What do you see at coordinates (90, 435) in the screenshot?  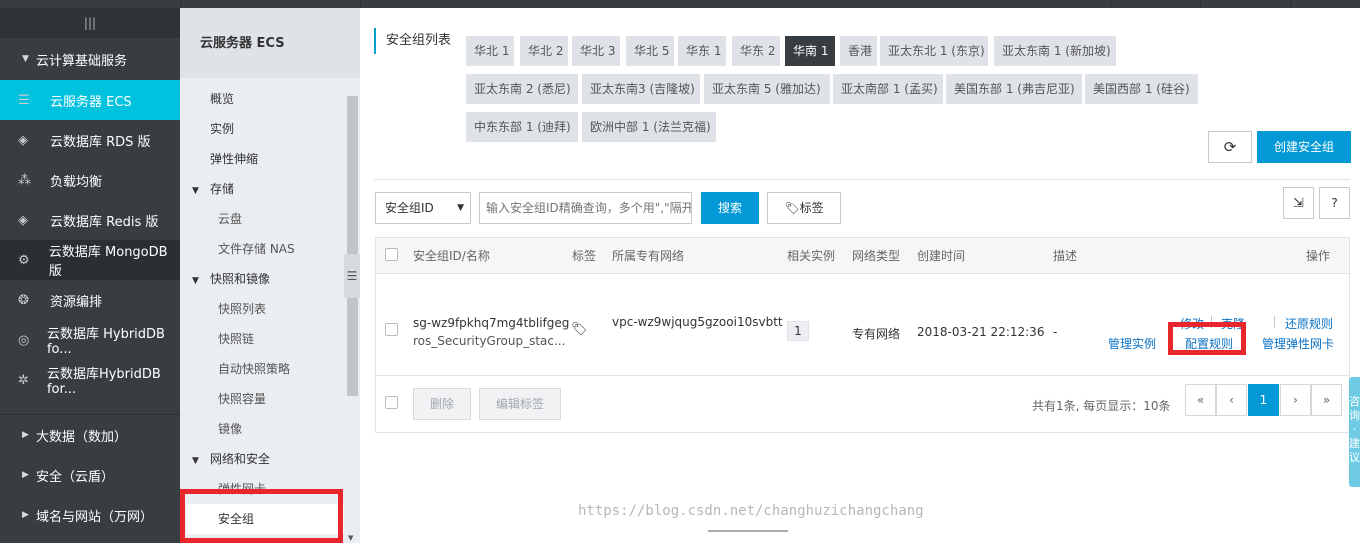 I see `sidebar-group: ▶ 大数据（数加）` at bounding box center [90, 435].